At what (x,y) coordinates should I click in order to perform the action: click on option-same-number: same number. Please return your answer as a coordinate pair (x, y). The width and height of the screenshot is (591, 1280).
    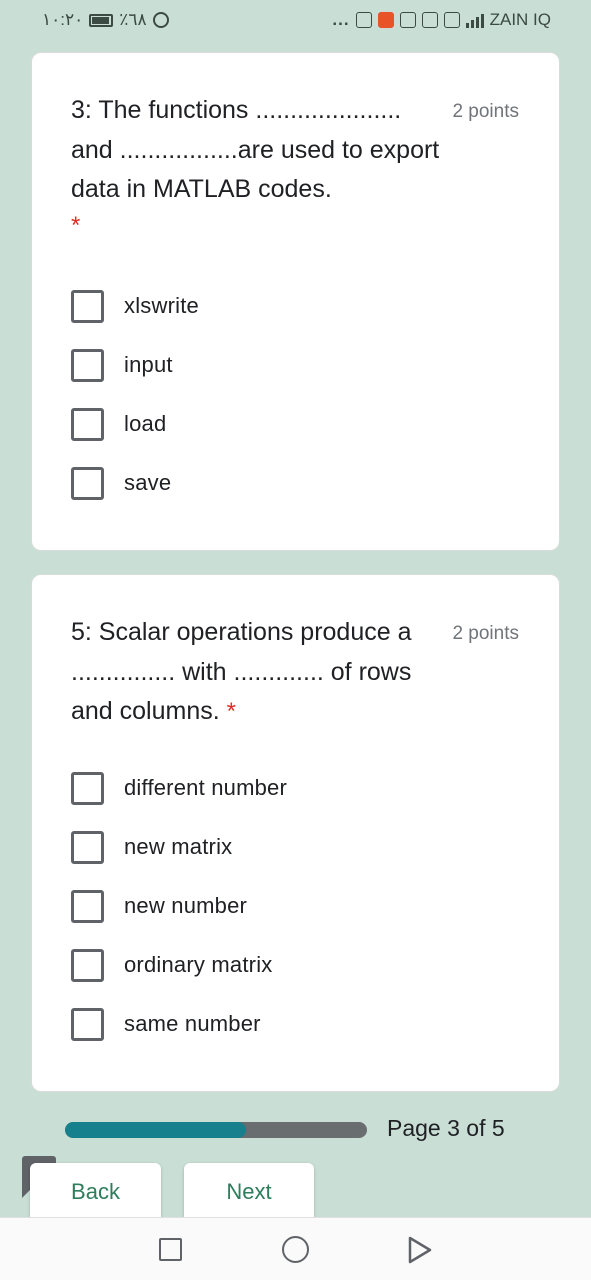
    Looking at the image, I should click on (166, 1024).